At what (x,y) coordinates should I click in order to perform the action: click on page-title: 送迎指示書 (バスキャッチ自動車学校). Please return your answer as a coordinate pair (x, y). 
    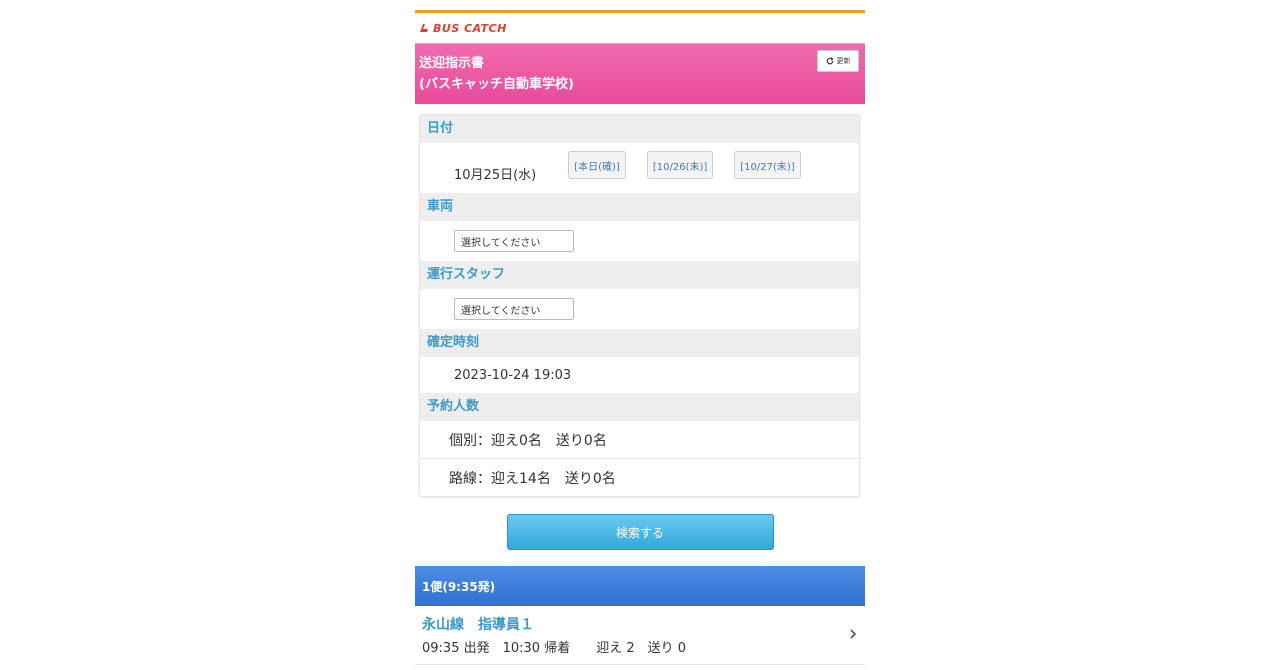
    Looking at the image, I should click on (496, 74).